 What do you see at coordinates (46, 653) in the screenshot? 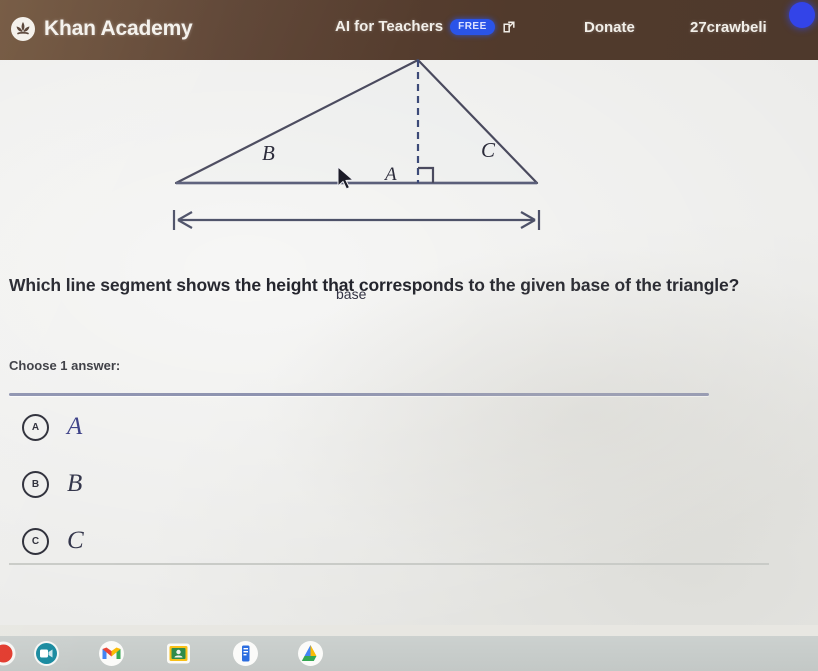
I see `meet-video-icon` at bounding box center [46, 653].